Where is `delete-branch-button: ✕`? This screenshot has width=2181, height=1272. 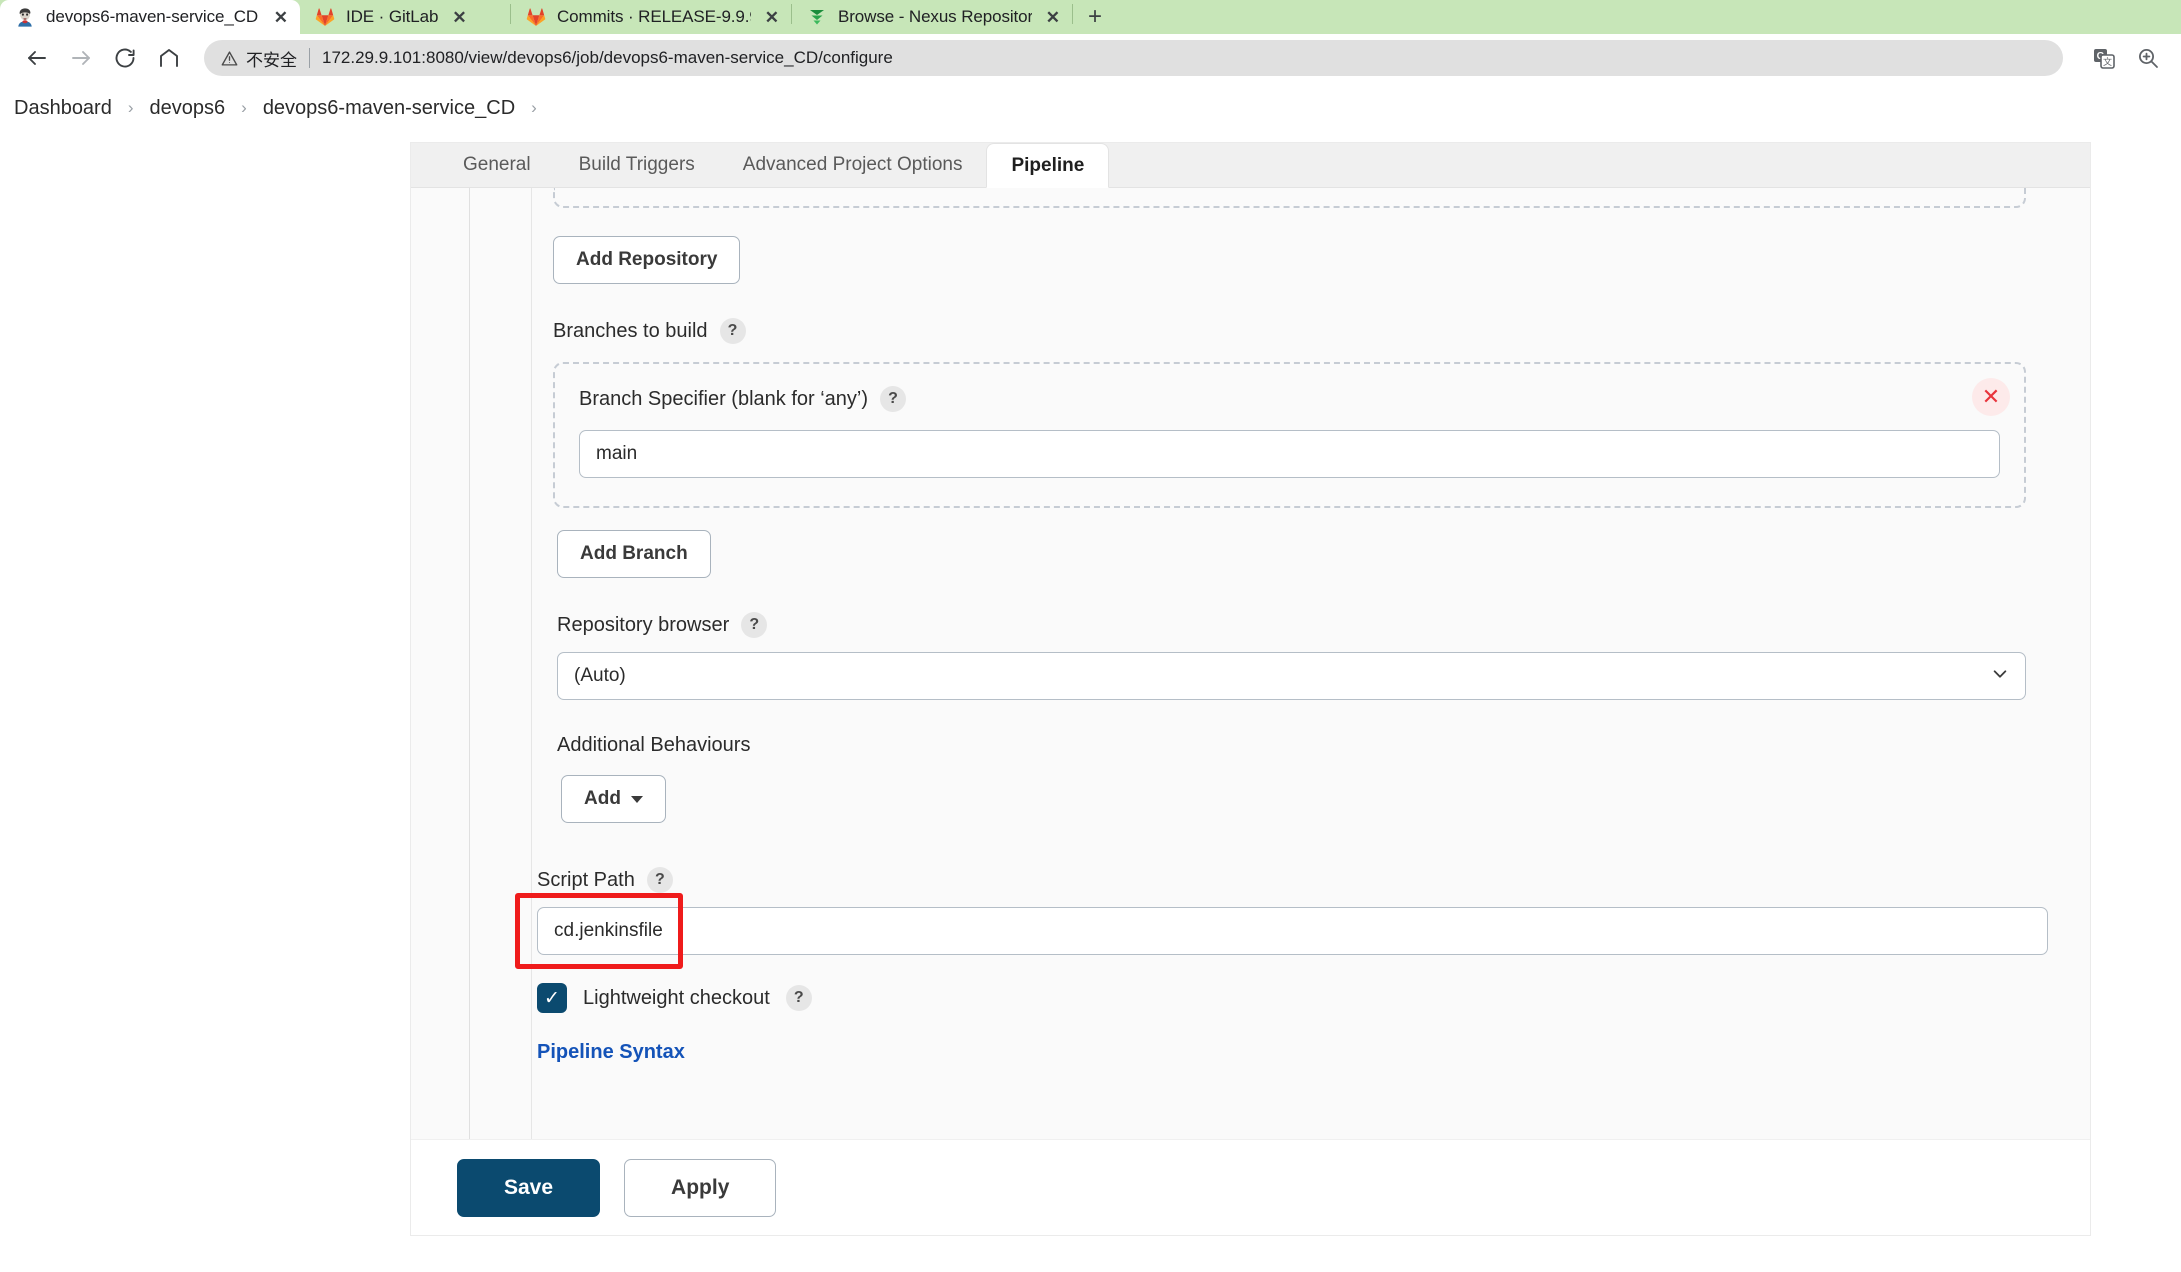
delete-branch-button: ✕ is located at coordinates (1991, 397).